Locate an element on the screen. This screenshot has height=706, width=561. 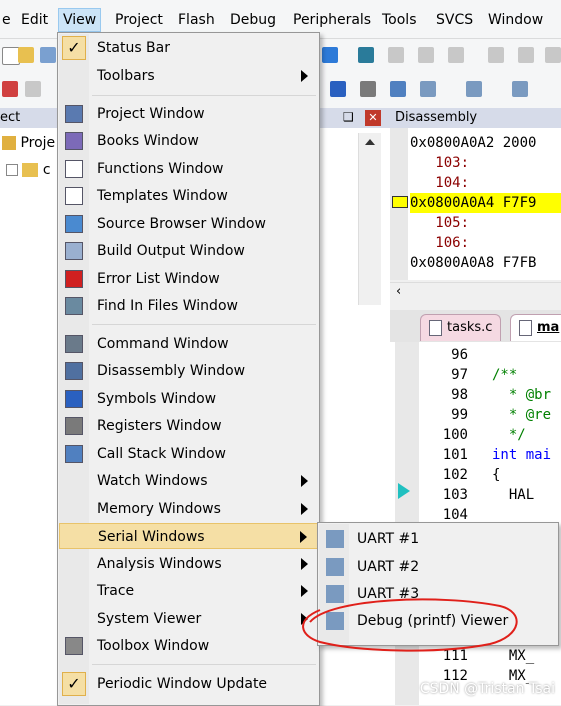
view-menu-item-error-list-window: Error List Window is located at coordinates (188, 279).